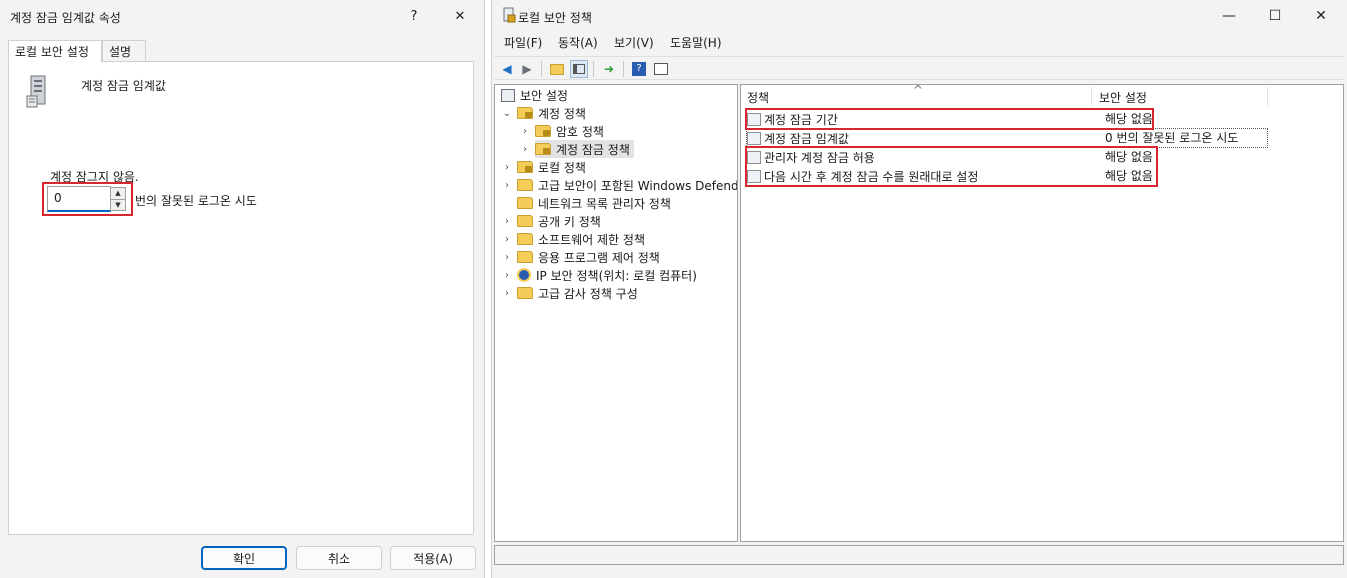 The width and height of the screenshot is (1347, 578). Describe the element at coordinates (523, 42) in the screenshot. I see `menu-file: 파일(F)` at that location.